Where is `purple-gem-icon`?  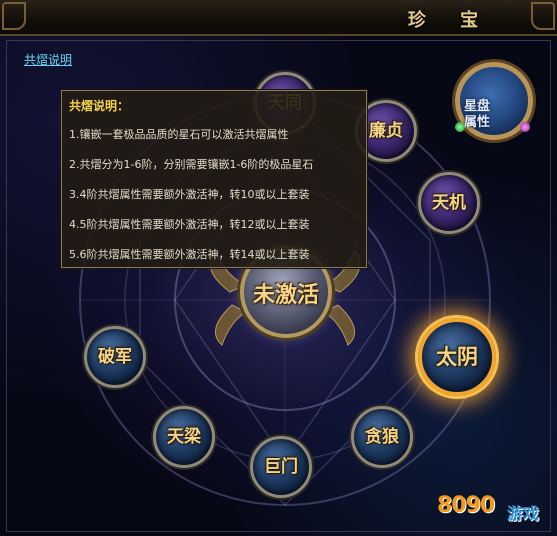
purple-gem-icon is located at coordinates (525, 127).